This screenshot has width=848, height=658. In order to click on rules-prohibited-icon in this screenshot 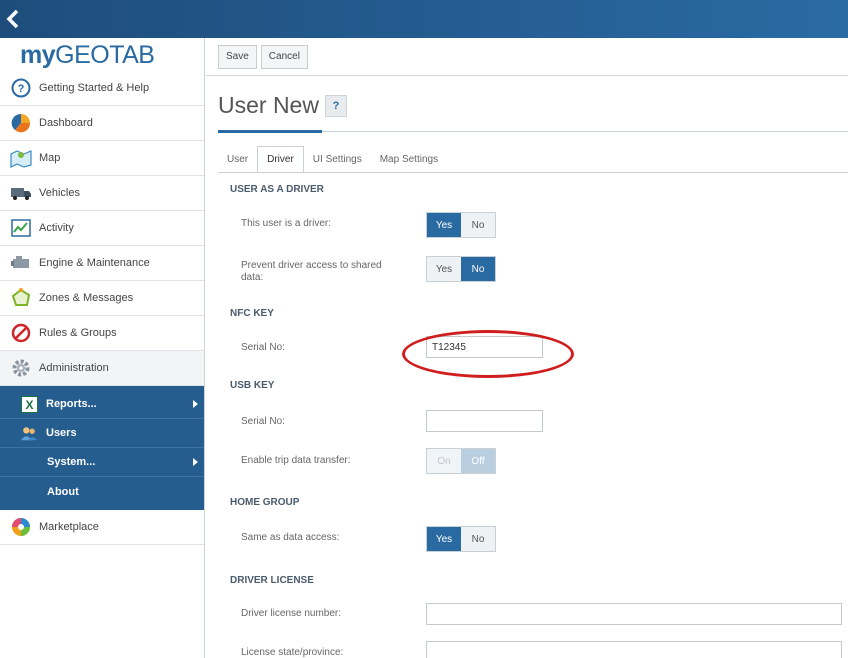, I will do `click(21, 333)`.